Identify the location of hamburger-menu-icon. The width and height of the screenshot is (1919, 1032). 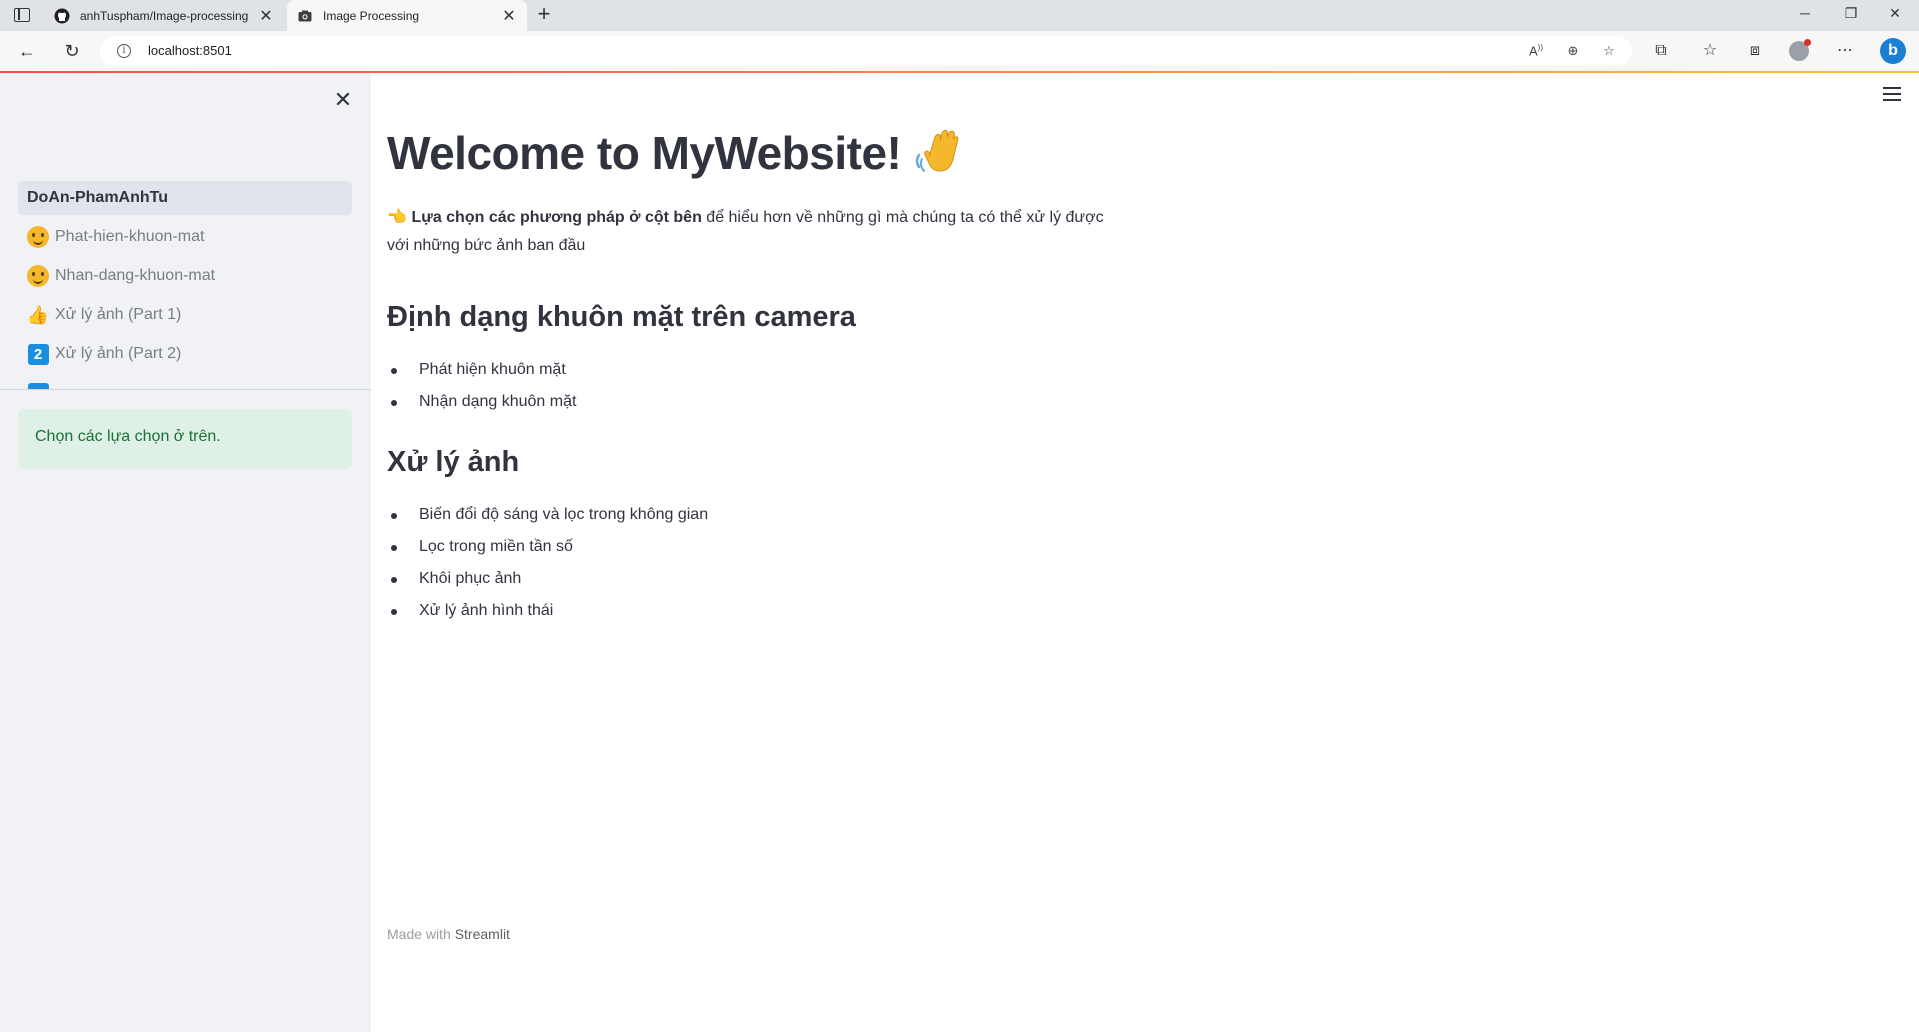
(1892, 95).